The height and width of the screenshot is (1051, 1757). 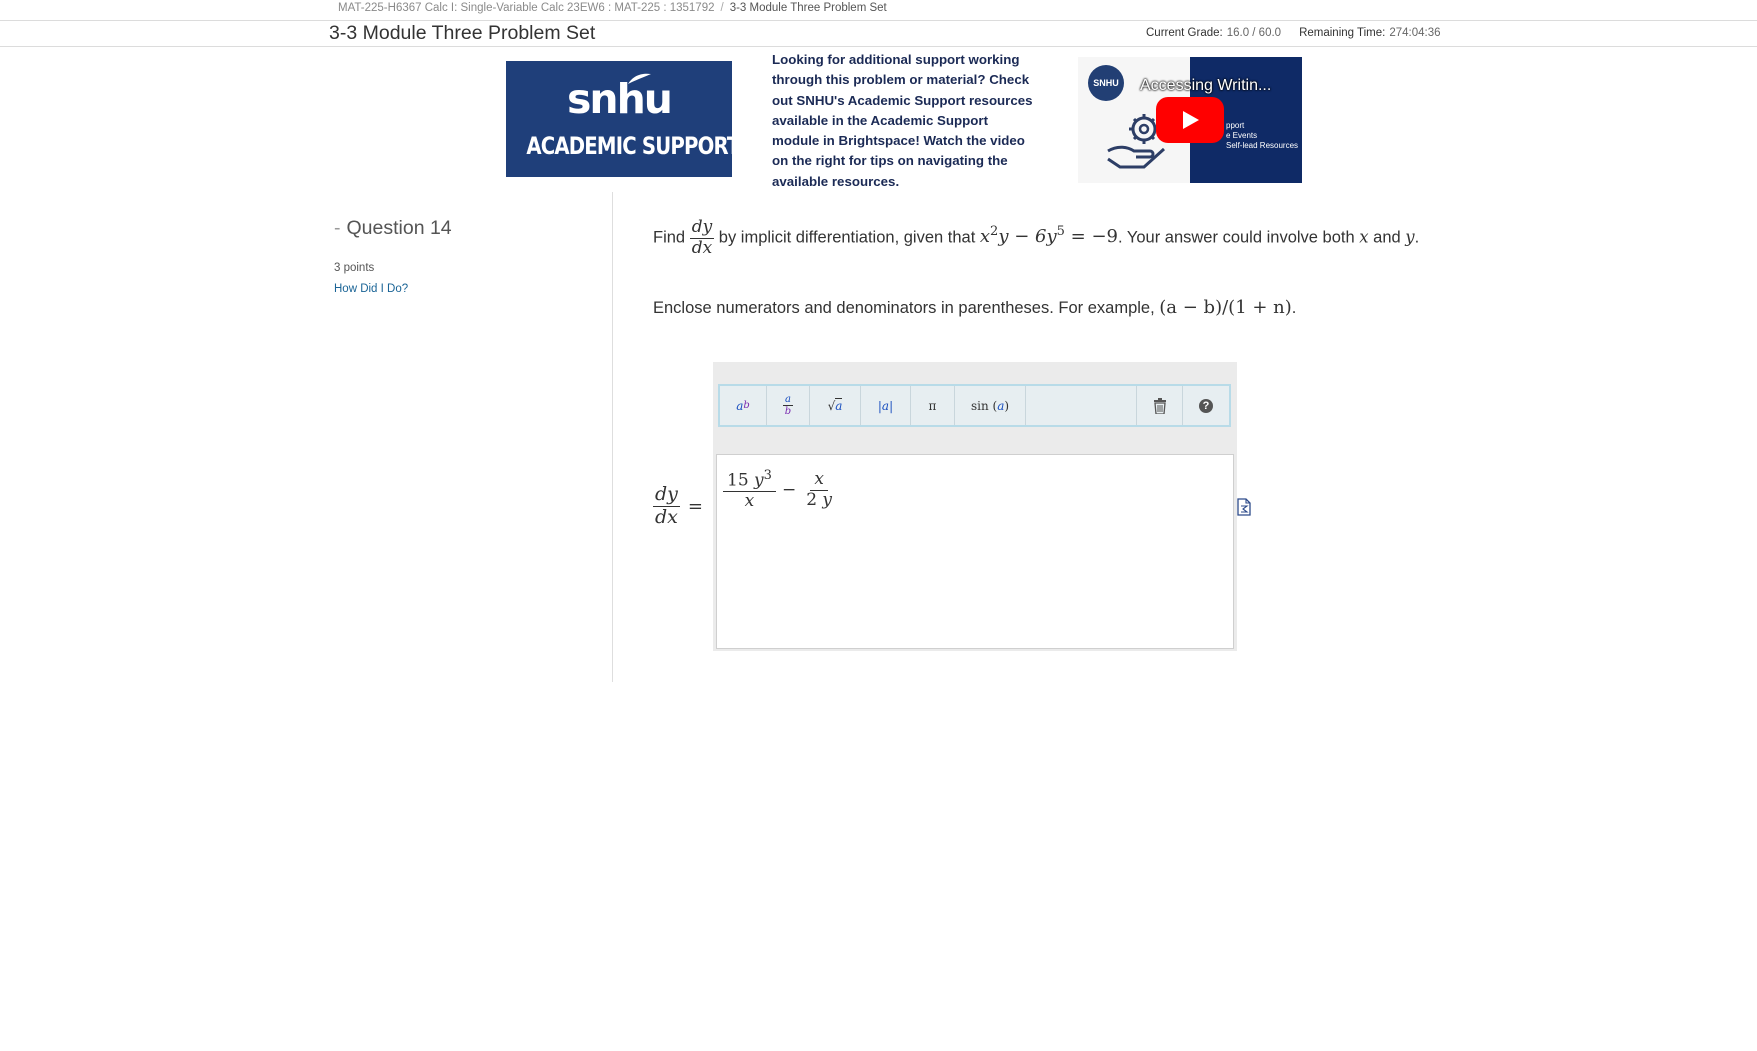 I want to click on question-label: - Question 14, so click(x=393, y=228).